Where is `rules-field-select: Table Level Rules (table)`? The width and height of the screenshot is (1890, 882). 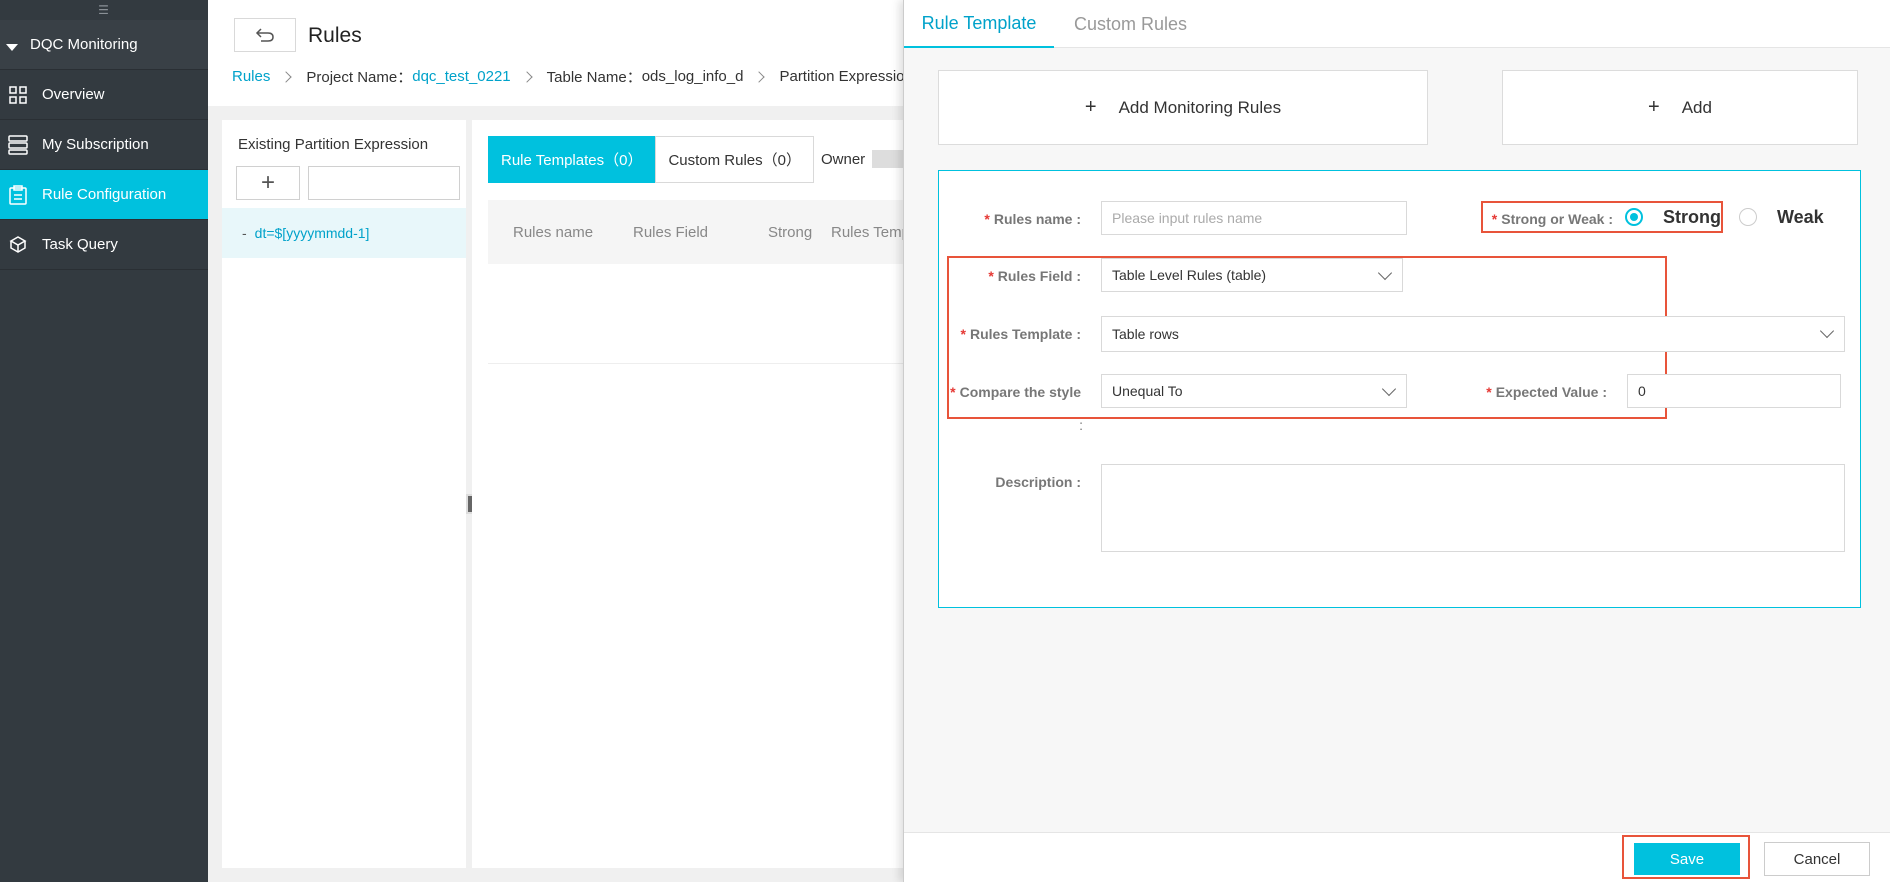
rules-field-select: Table Level Rules (table) is located at coordinates (1252, 275).